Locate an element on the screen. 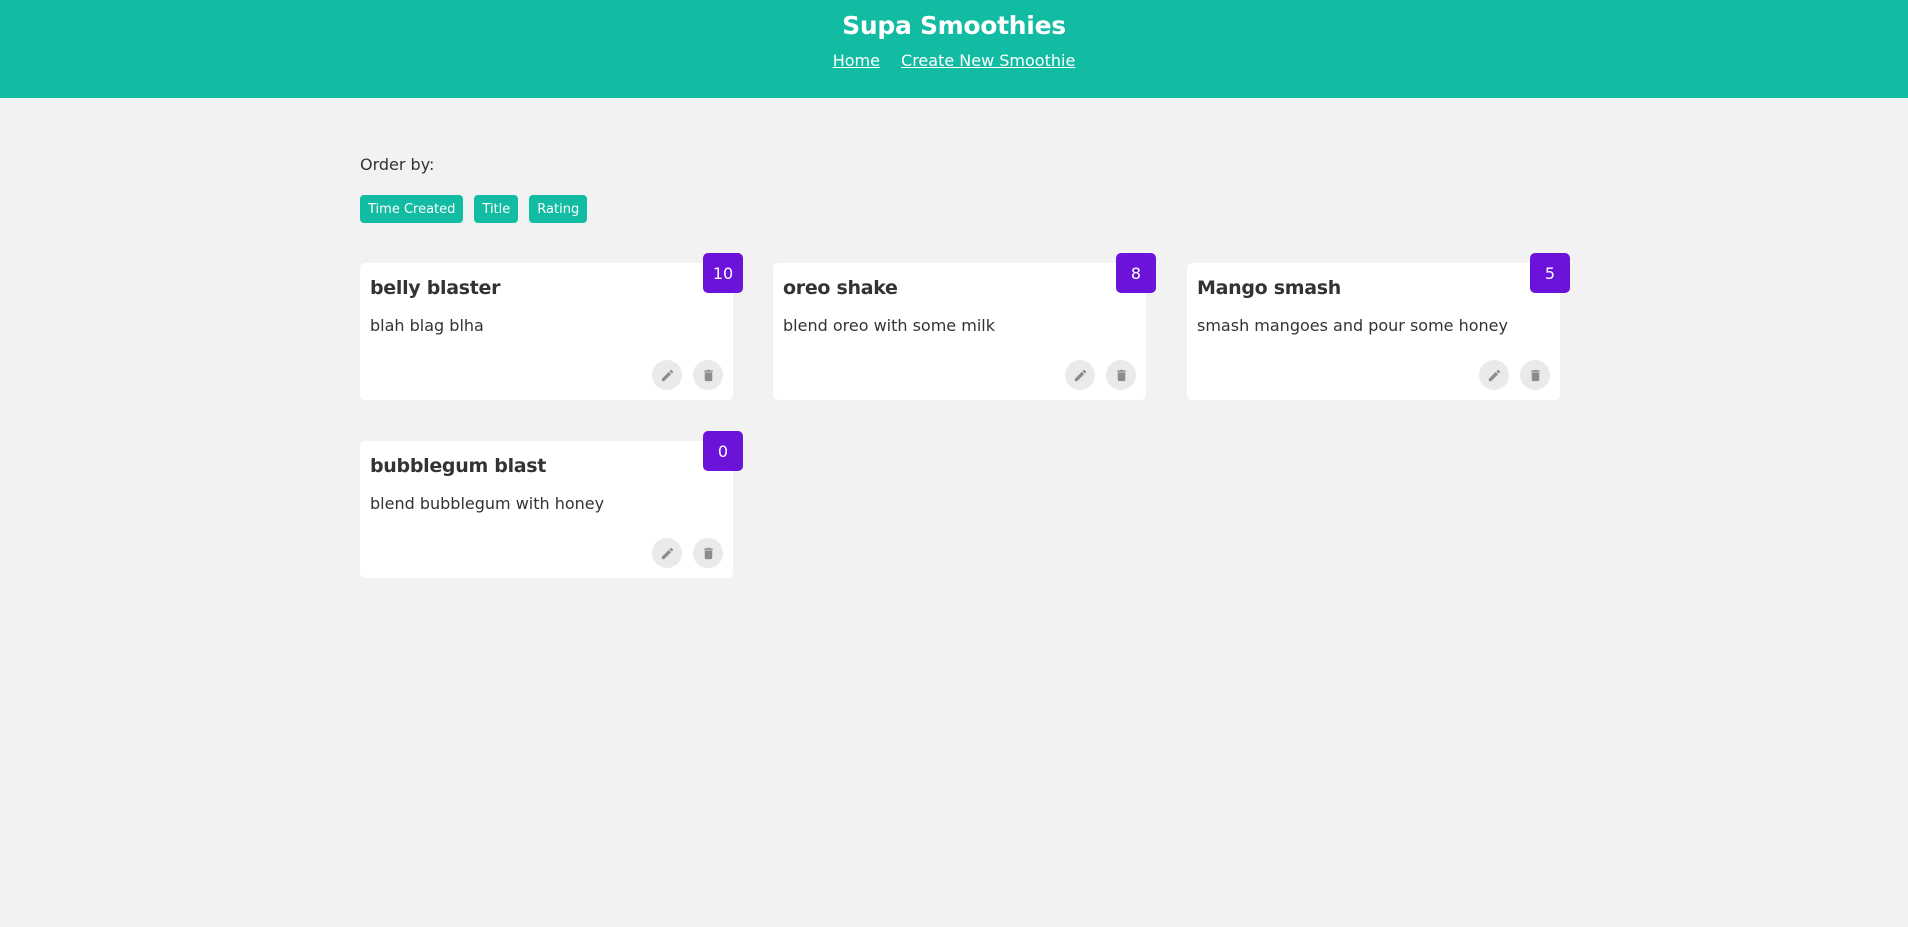 The width and height of the screenshot is (1908, 927). smoothie-card: belly blaster blah blag blha 10 is located at coordinates (551, 326).